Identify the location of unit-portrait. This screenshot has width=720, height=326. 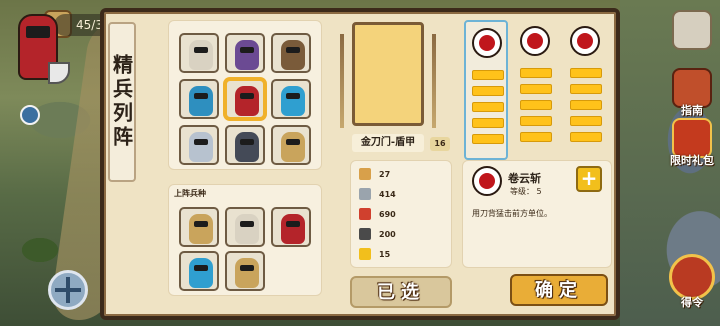
(388, 74).